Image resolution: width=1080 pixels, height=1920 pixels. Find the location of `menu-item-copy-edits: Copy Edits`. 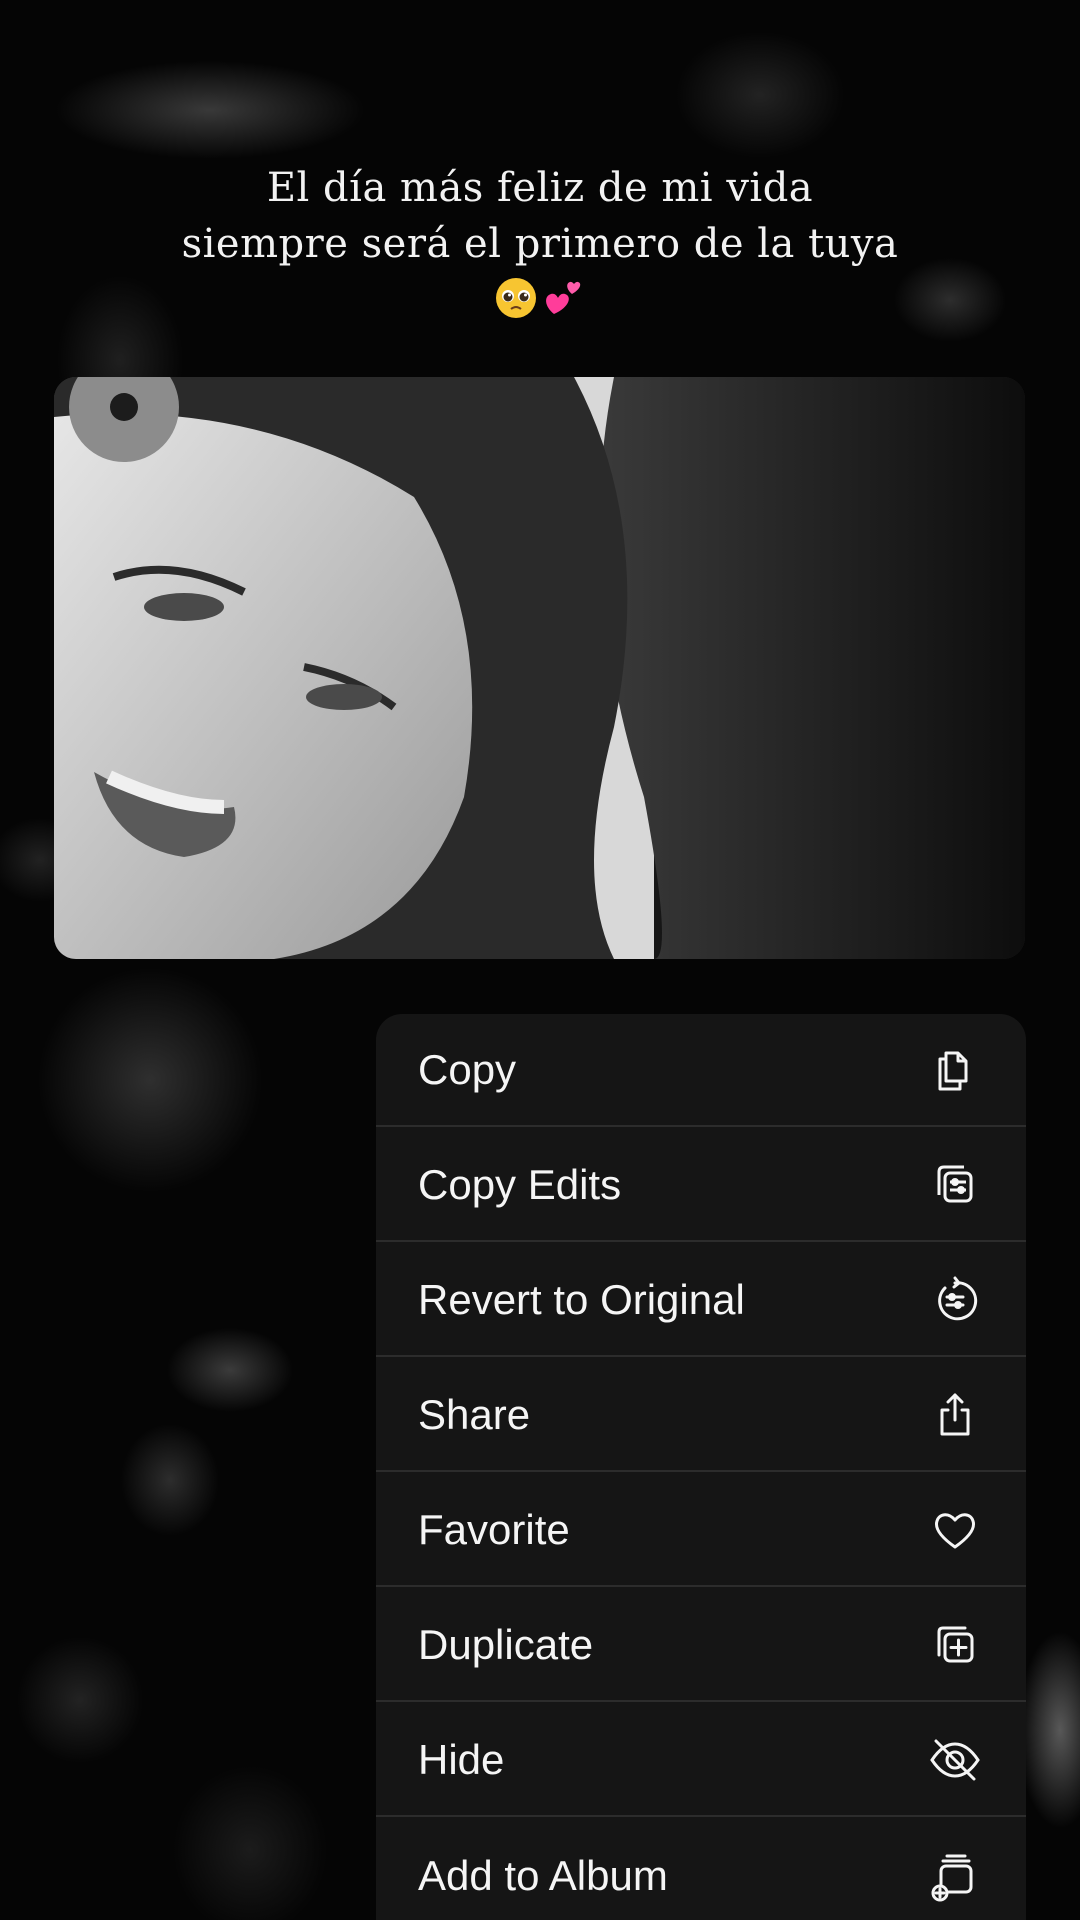

menu-item-copy-edits: Copy Edits is located at coordinates (701, 1185).